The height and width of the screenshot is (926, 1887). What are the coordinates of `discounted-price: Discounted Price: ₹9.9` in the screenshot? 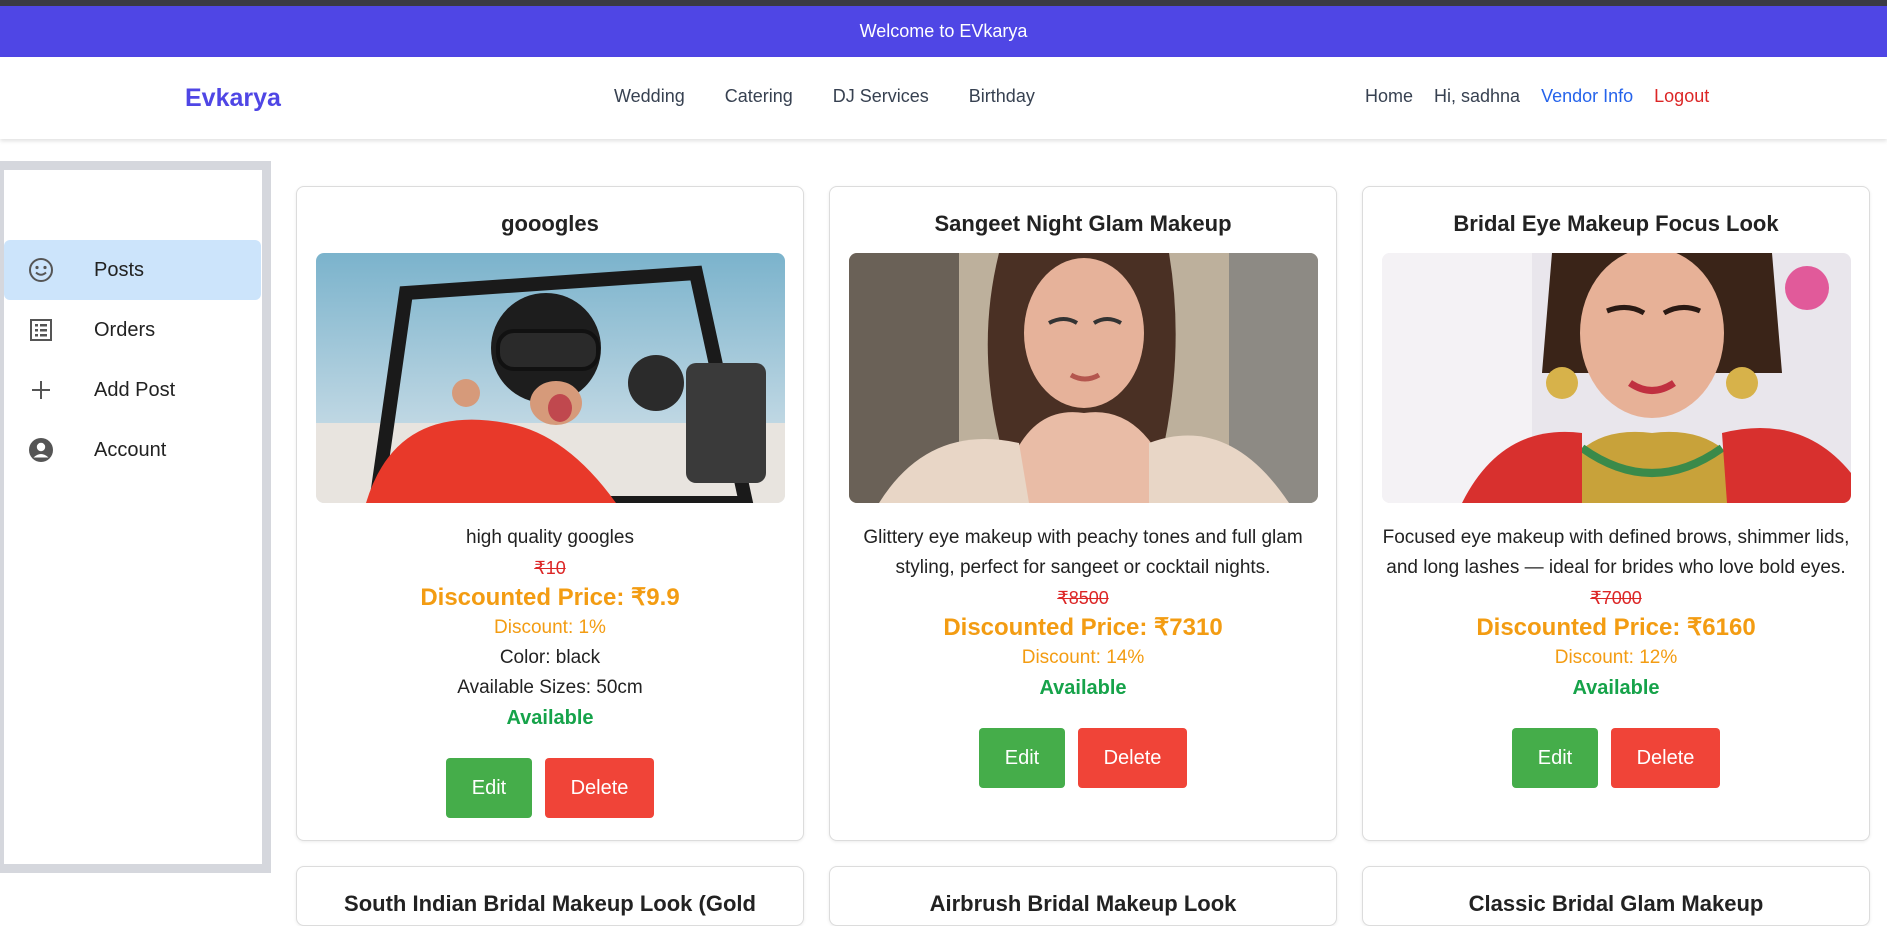 It's located at (550, 597).